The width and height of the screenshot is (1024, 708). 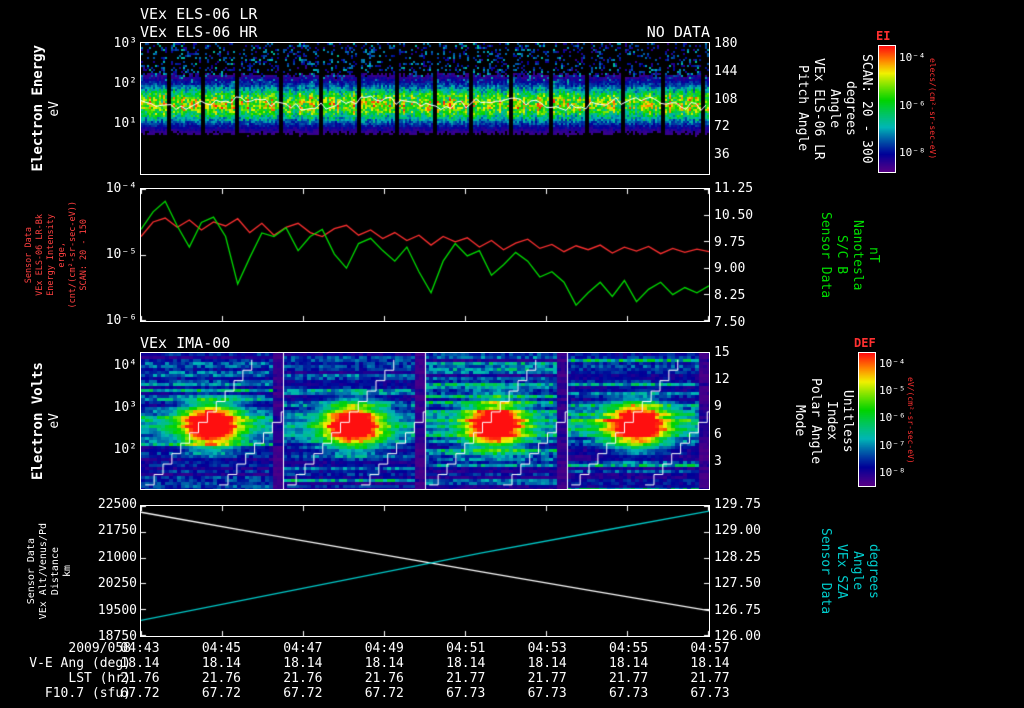 I want to click on y-tick-label-right: 12, so click(x=722, y=379).